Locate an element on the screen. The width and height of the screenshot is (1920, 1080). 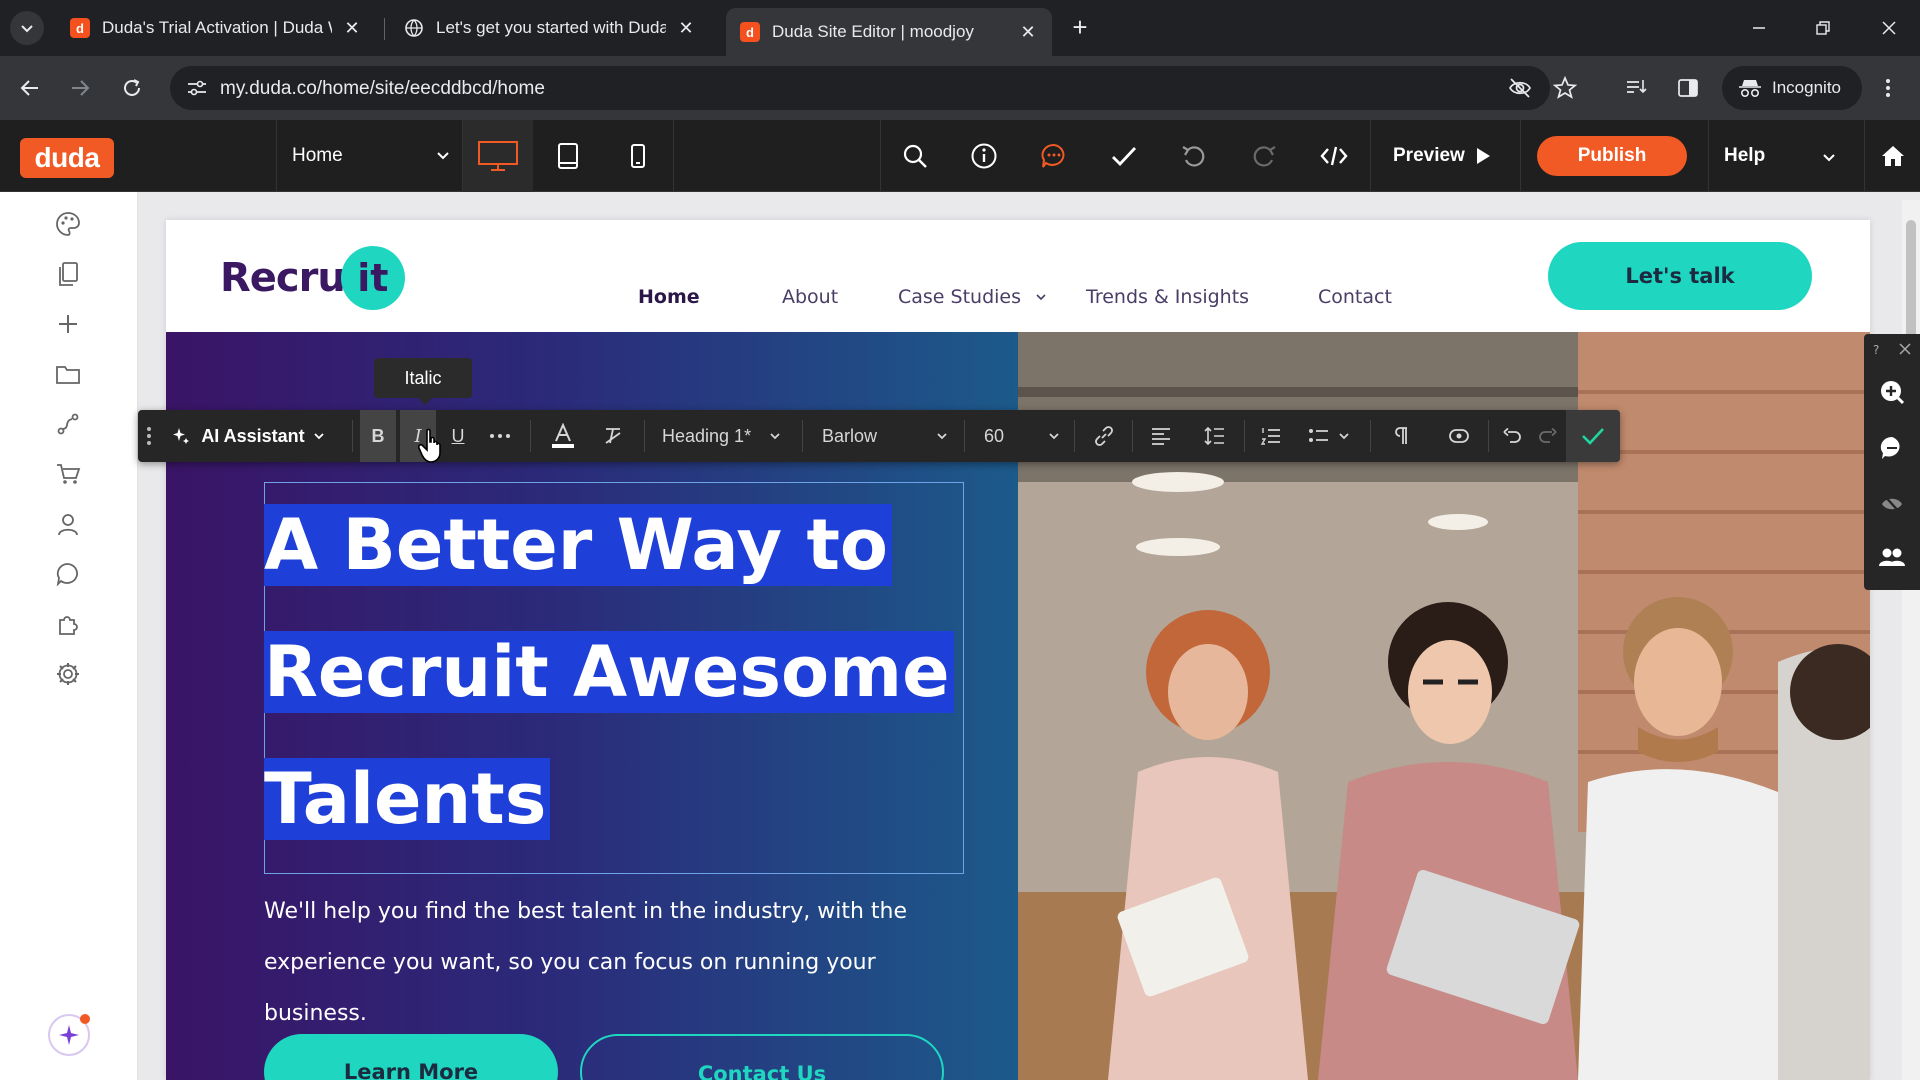
text-style-select: Heading 1* is located at coordinates (722, 436).